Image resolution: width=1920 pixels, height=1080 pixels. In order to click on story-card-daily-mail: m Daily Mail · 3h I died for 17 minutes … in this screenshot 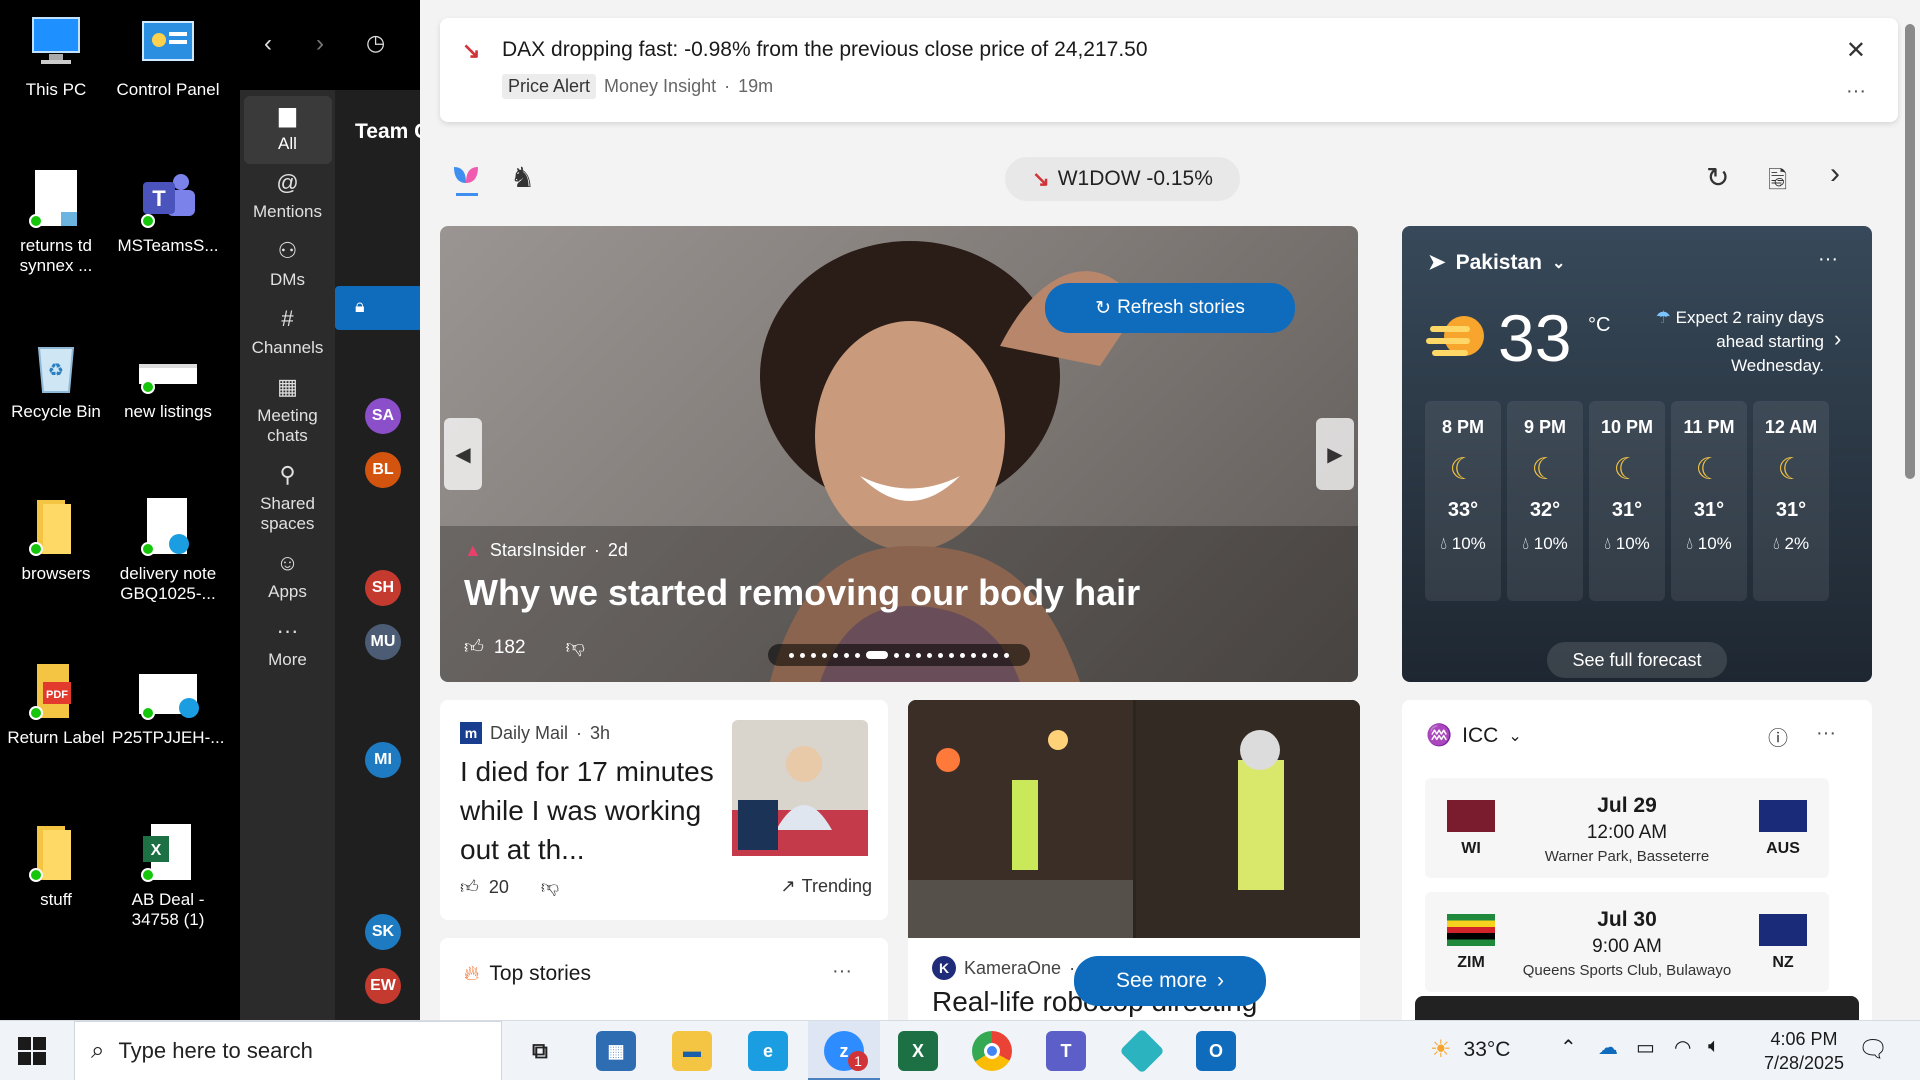, I will do `click(664, 810)`.